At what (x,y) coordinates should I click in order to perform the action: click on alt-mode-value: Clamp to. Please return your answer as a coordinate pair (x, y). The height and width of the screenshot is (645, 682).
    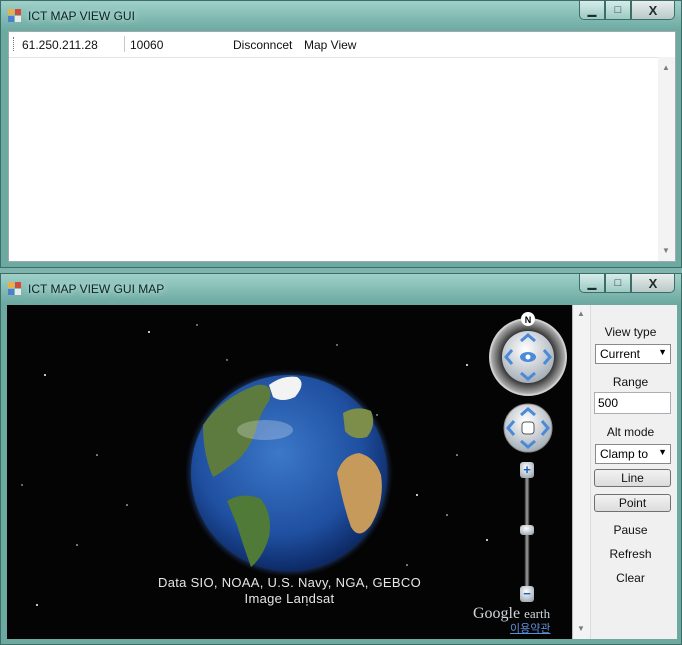
    Looking at the image, I should click on (624, 454).